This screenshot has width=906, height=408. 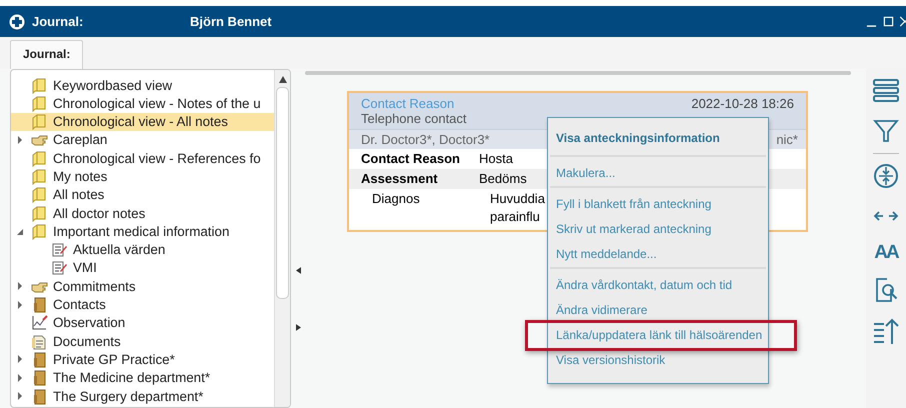 I want to click on field-value: parainflu, so click(x=515, y=217).